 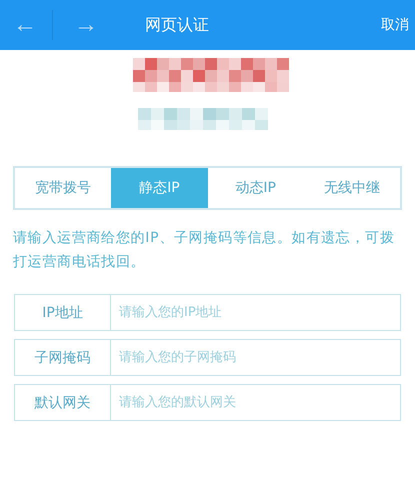 I want to click on forward-button: →, so click(x=86, y=25).